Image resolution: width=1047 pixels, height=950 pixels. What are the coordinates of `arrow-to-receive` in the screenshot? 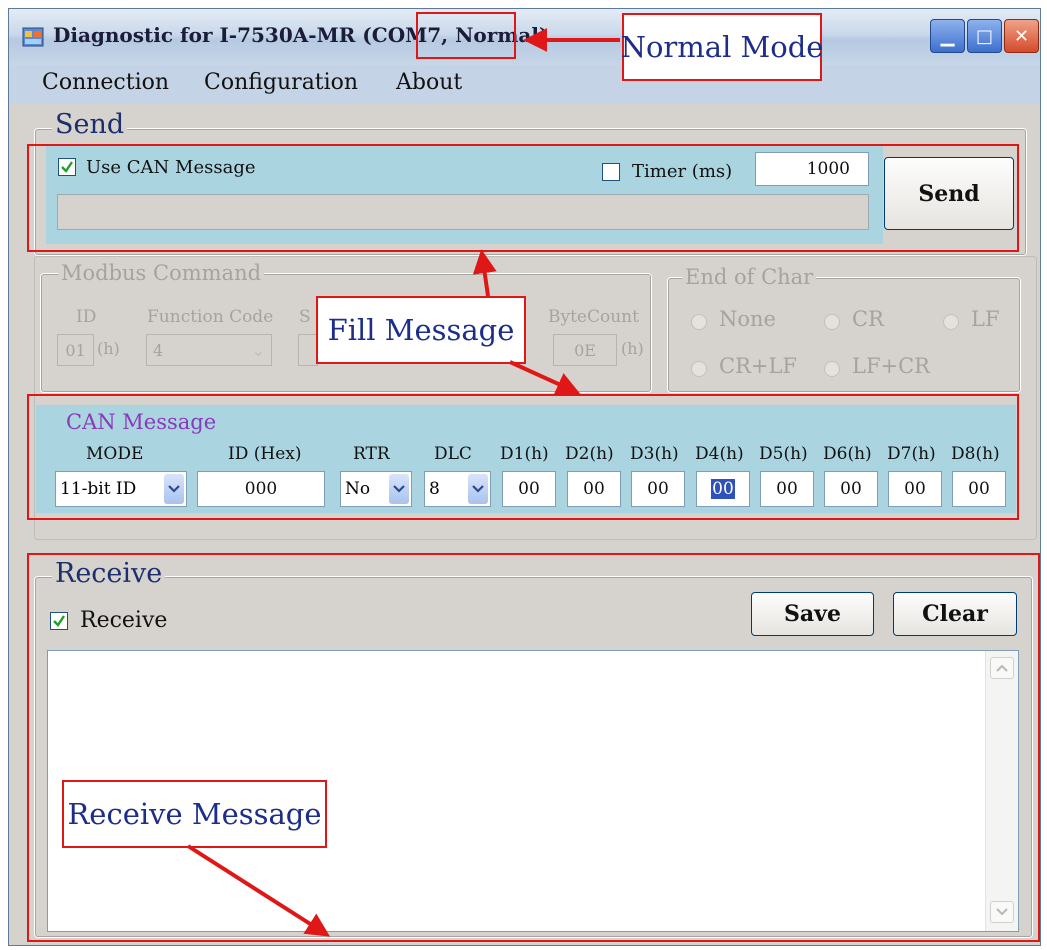 It's located at (258, 890).